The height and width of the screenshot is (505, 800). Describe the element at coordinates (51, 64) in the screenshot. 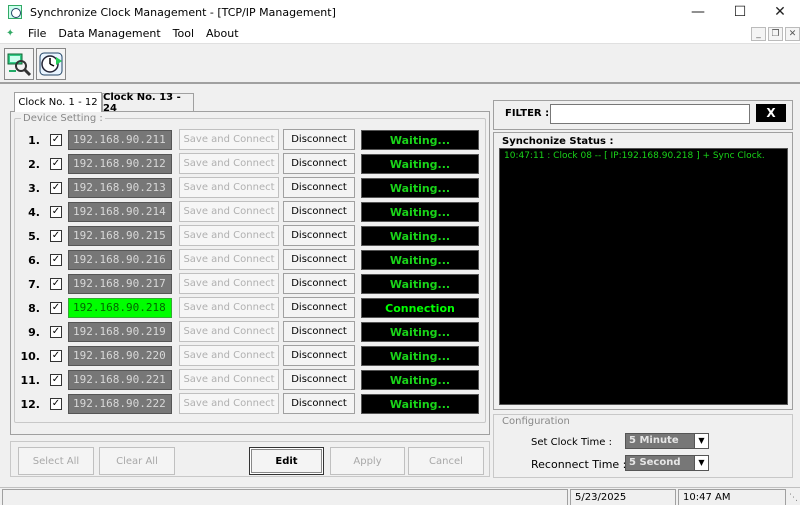

I see `sync-clock-button` at that location.